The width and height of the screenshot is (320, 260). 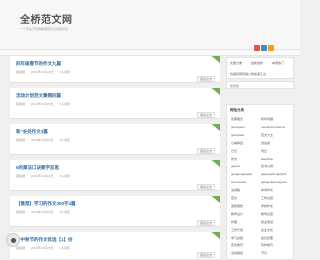 I want to click on tab-categories: 文章分类, so click(x=236, y=63).